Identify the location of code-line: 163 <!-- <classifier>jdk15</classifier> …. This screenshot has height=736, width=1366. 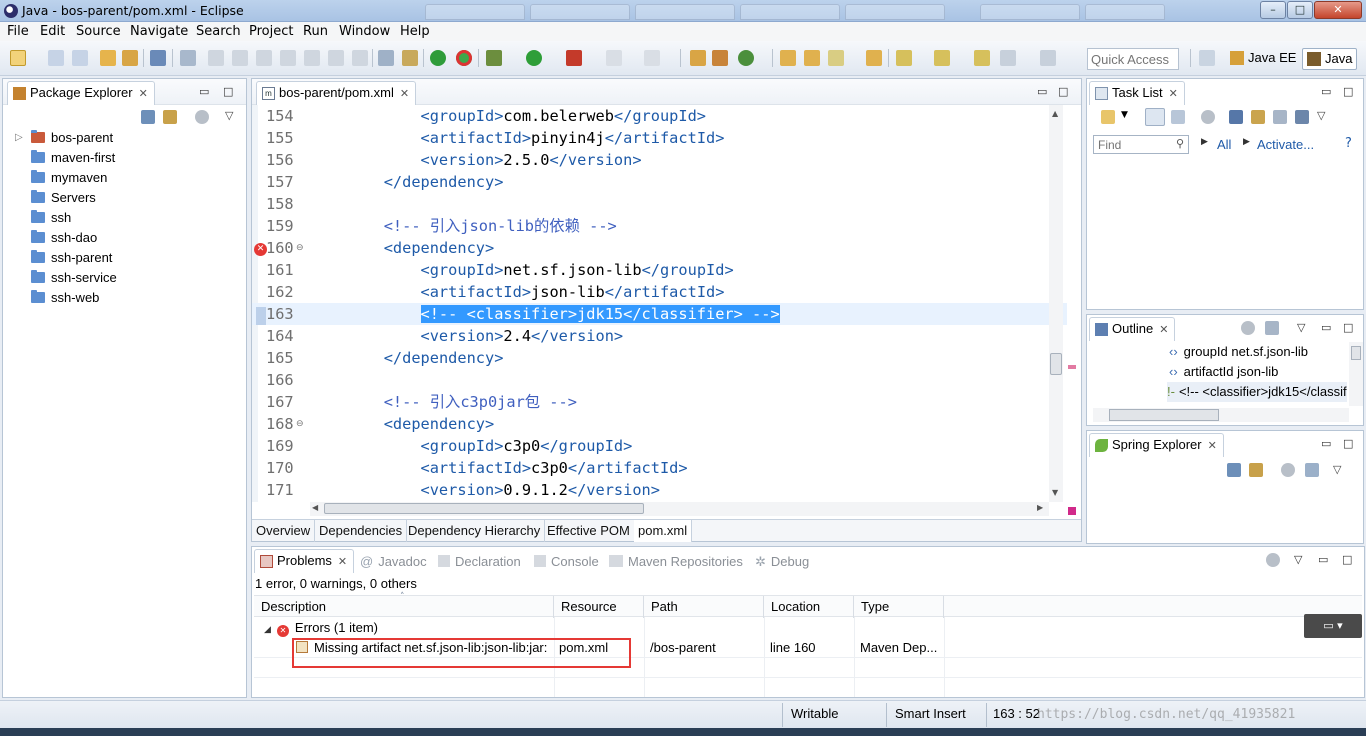
(659, 314).